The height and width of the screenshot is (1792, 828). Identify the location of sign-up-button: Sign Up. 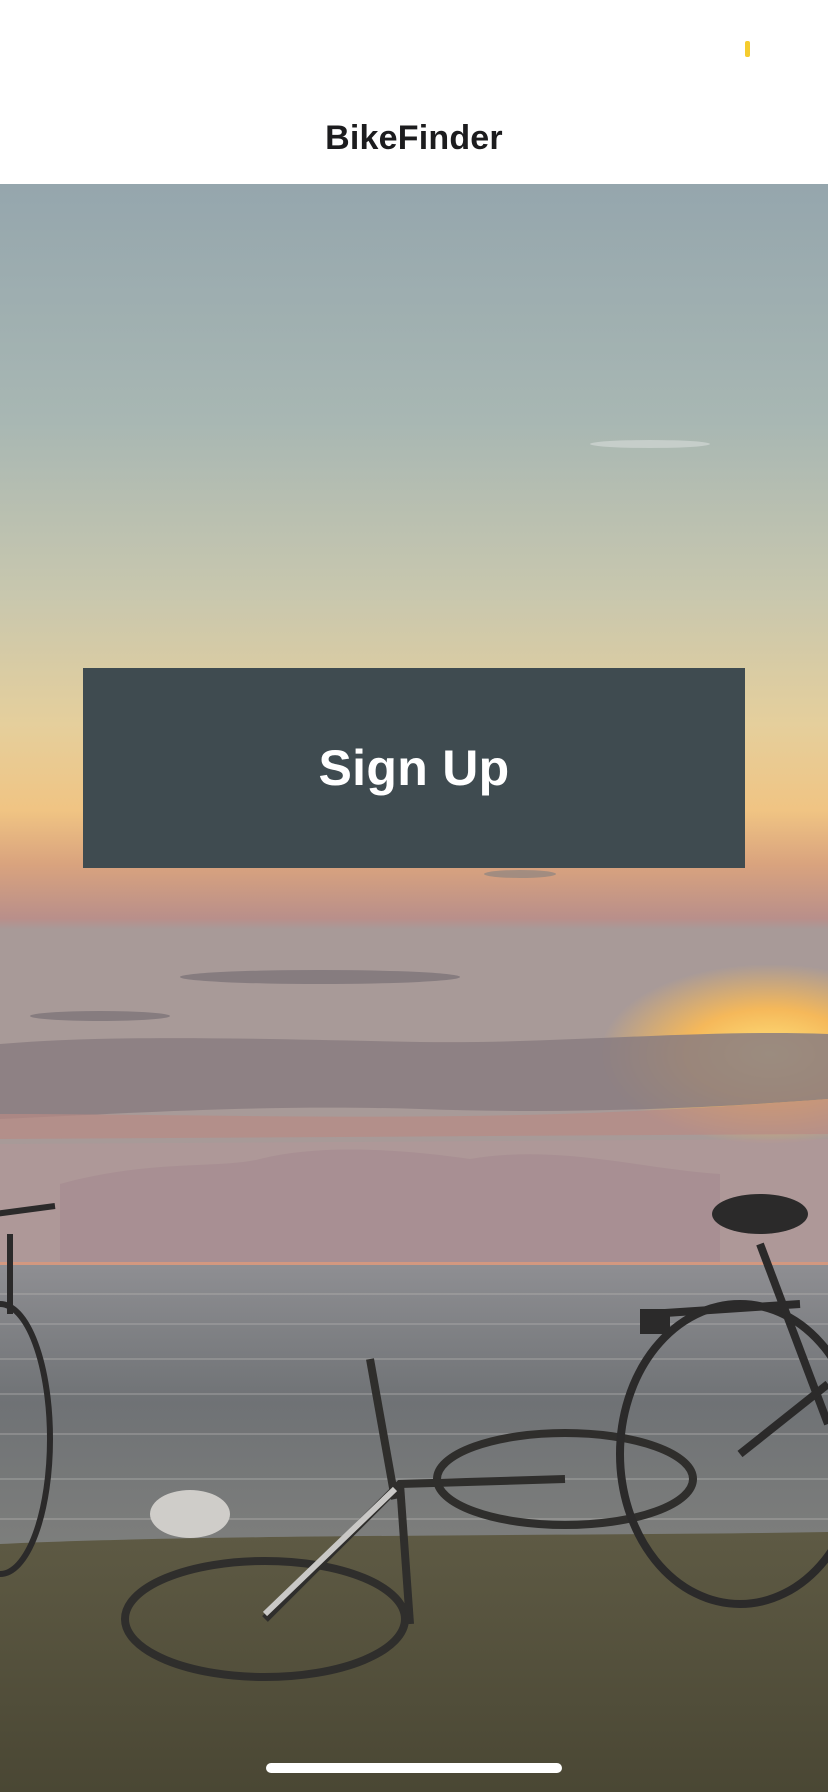
(414, 768).